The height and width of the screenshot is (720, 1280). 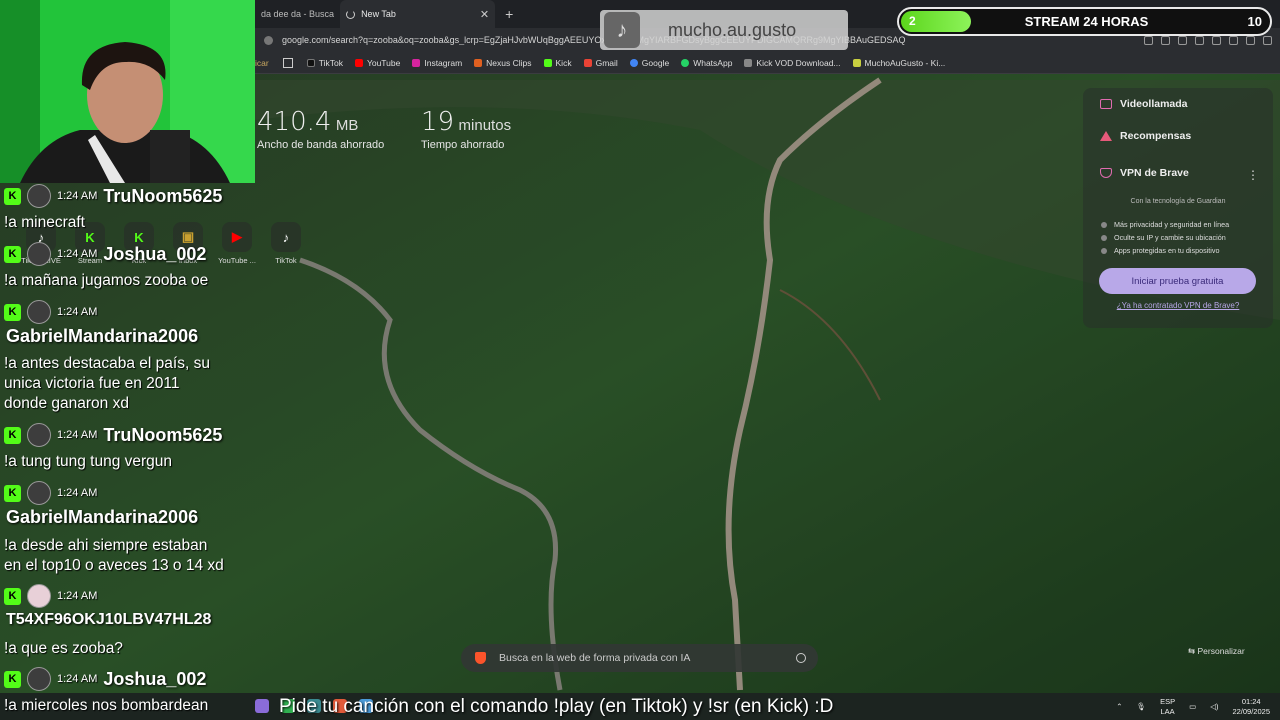 I want to click on start-trial-button: Iniciar prueba gratuita, so click(x=1177, y=281).